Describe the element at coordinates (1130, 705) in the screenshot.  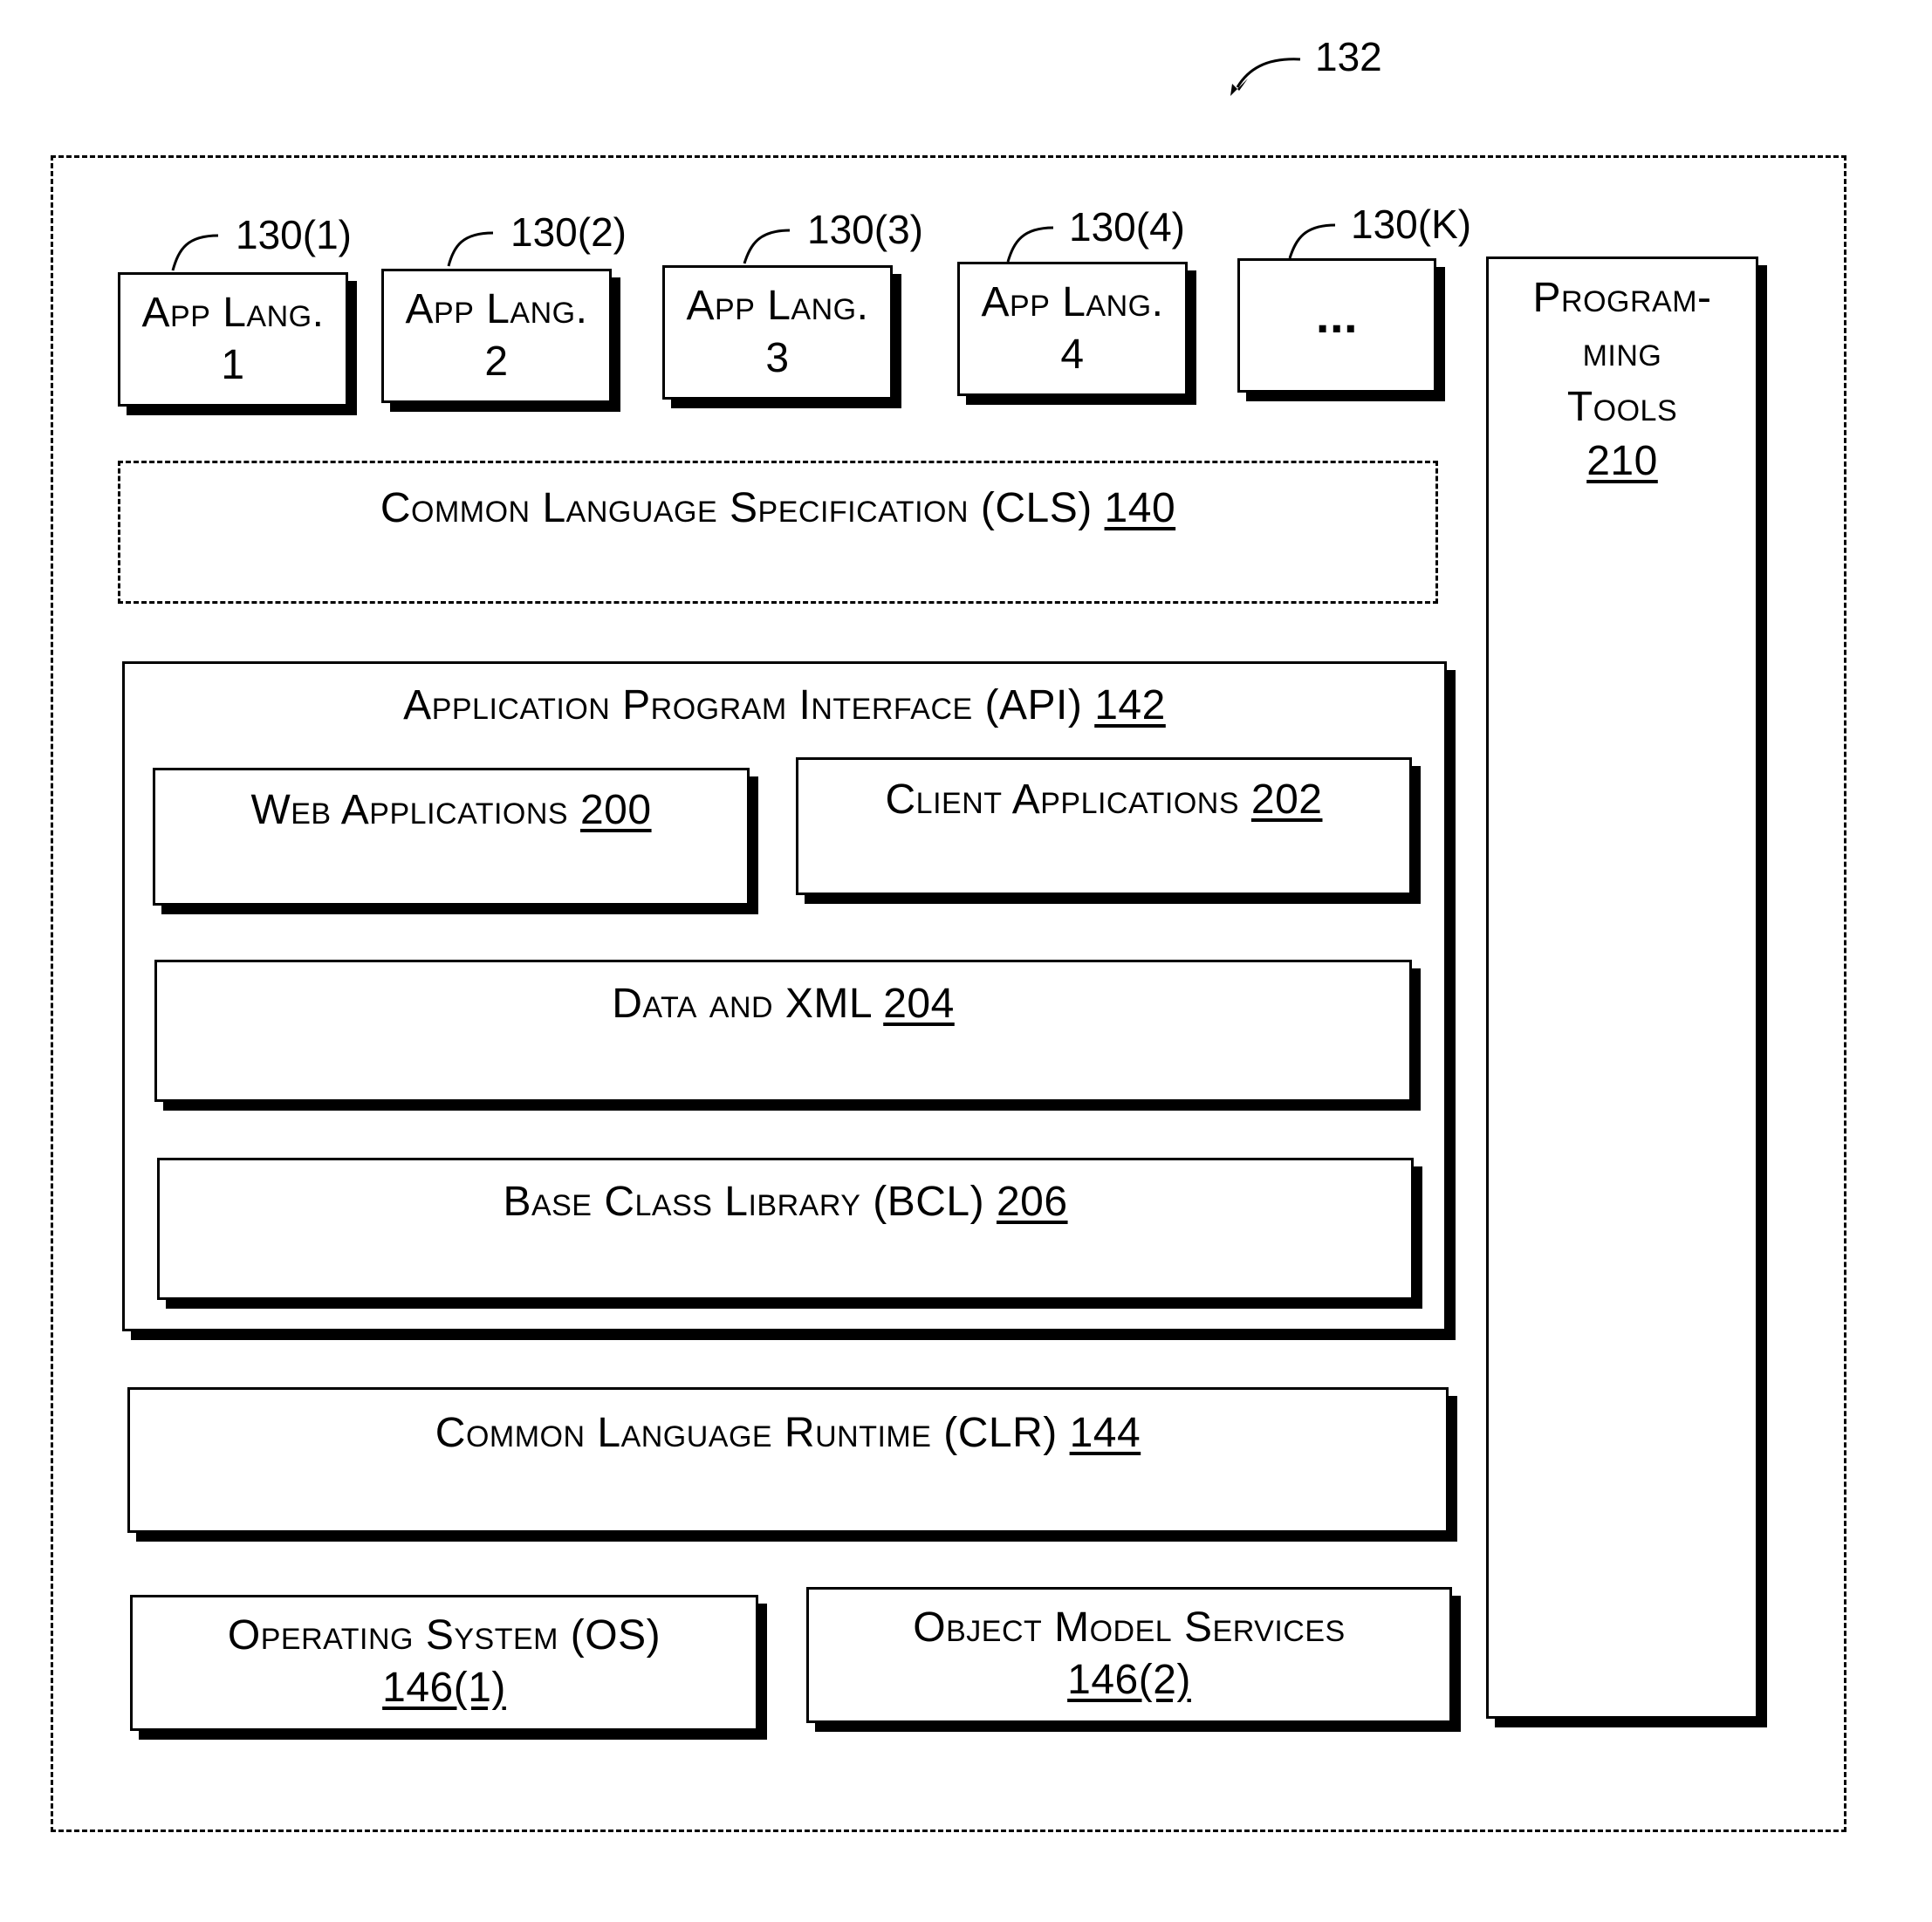
I see `api-number: 142` at that location.